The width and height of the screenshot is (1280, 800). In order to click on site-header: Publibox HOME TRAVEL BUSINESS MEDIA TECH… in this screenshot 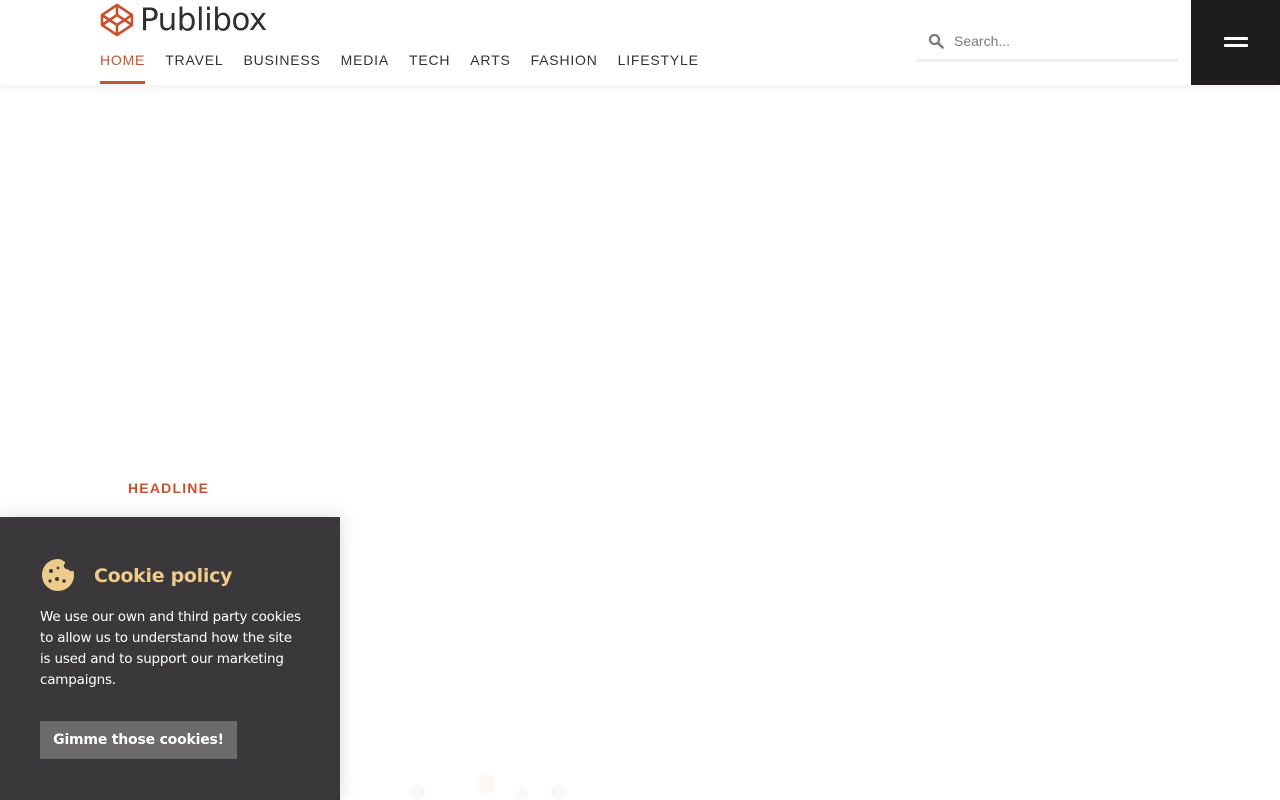, I will do `click(640, 42)`.